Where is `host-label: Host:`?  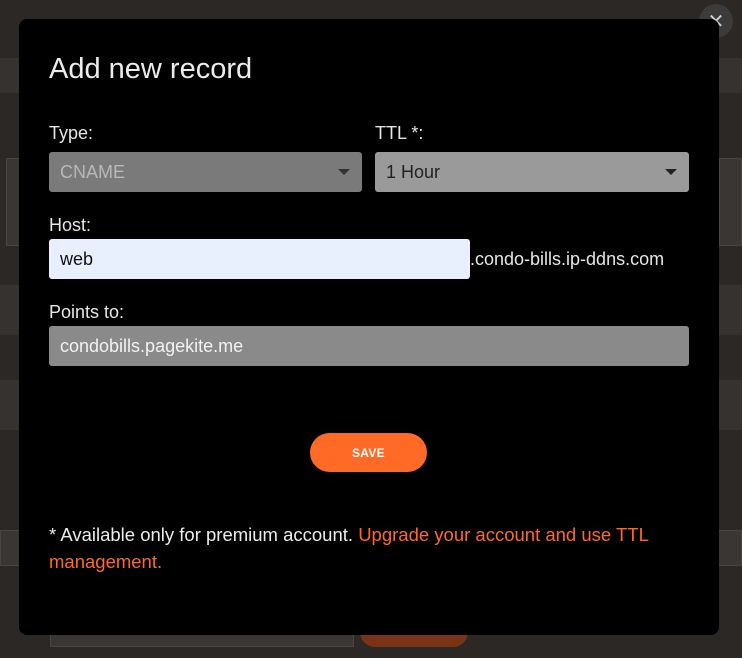
host-label: Host: is located at coordinates (70, 225).